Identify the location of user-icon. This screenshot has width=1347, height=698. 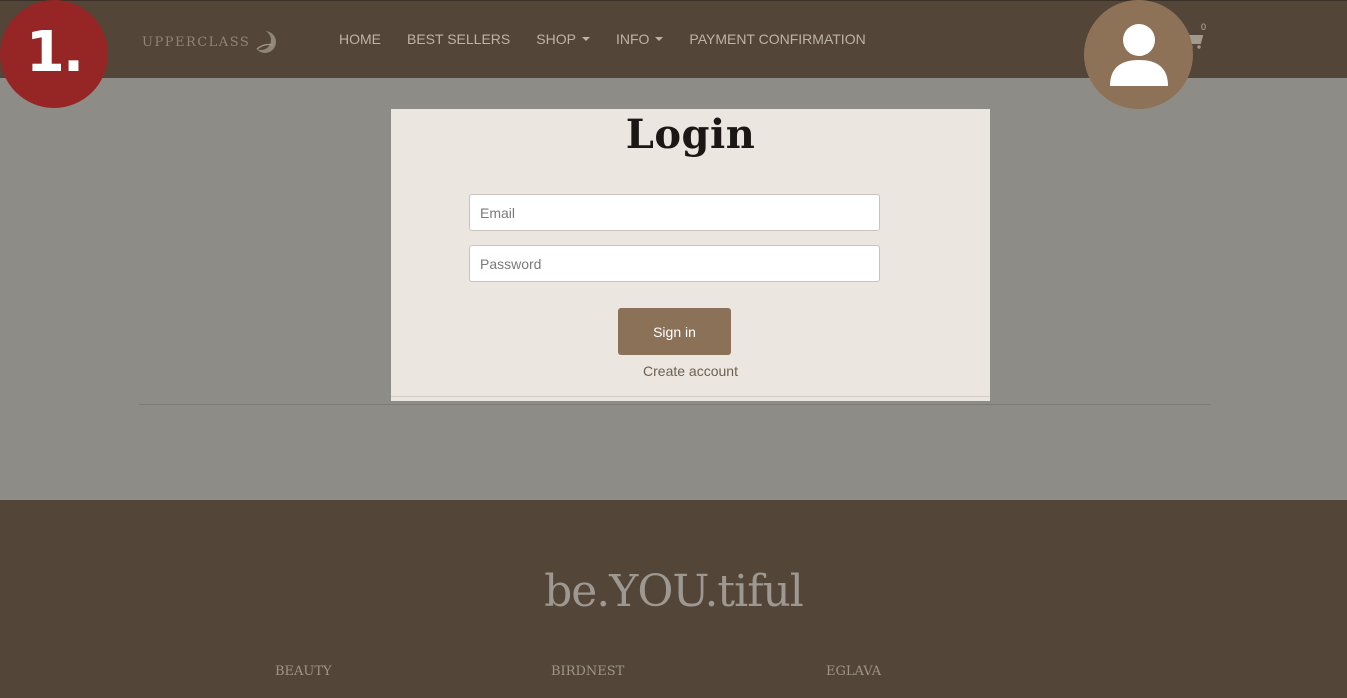
(1139, 55).